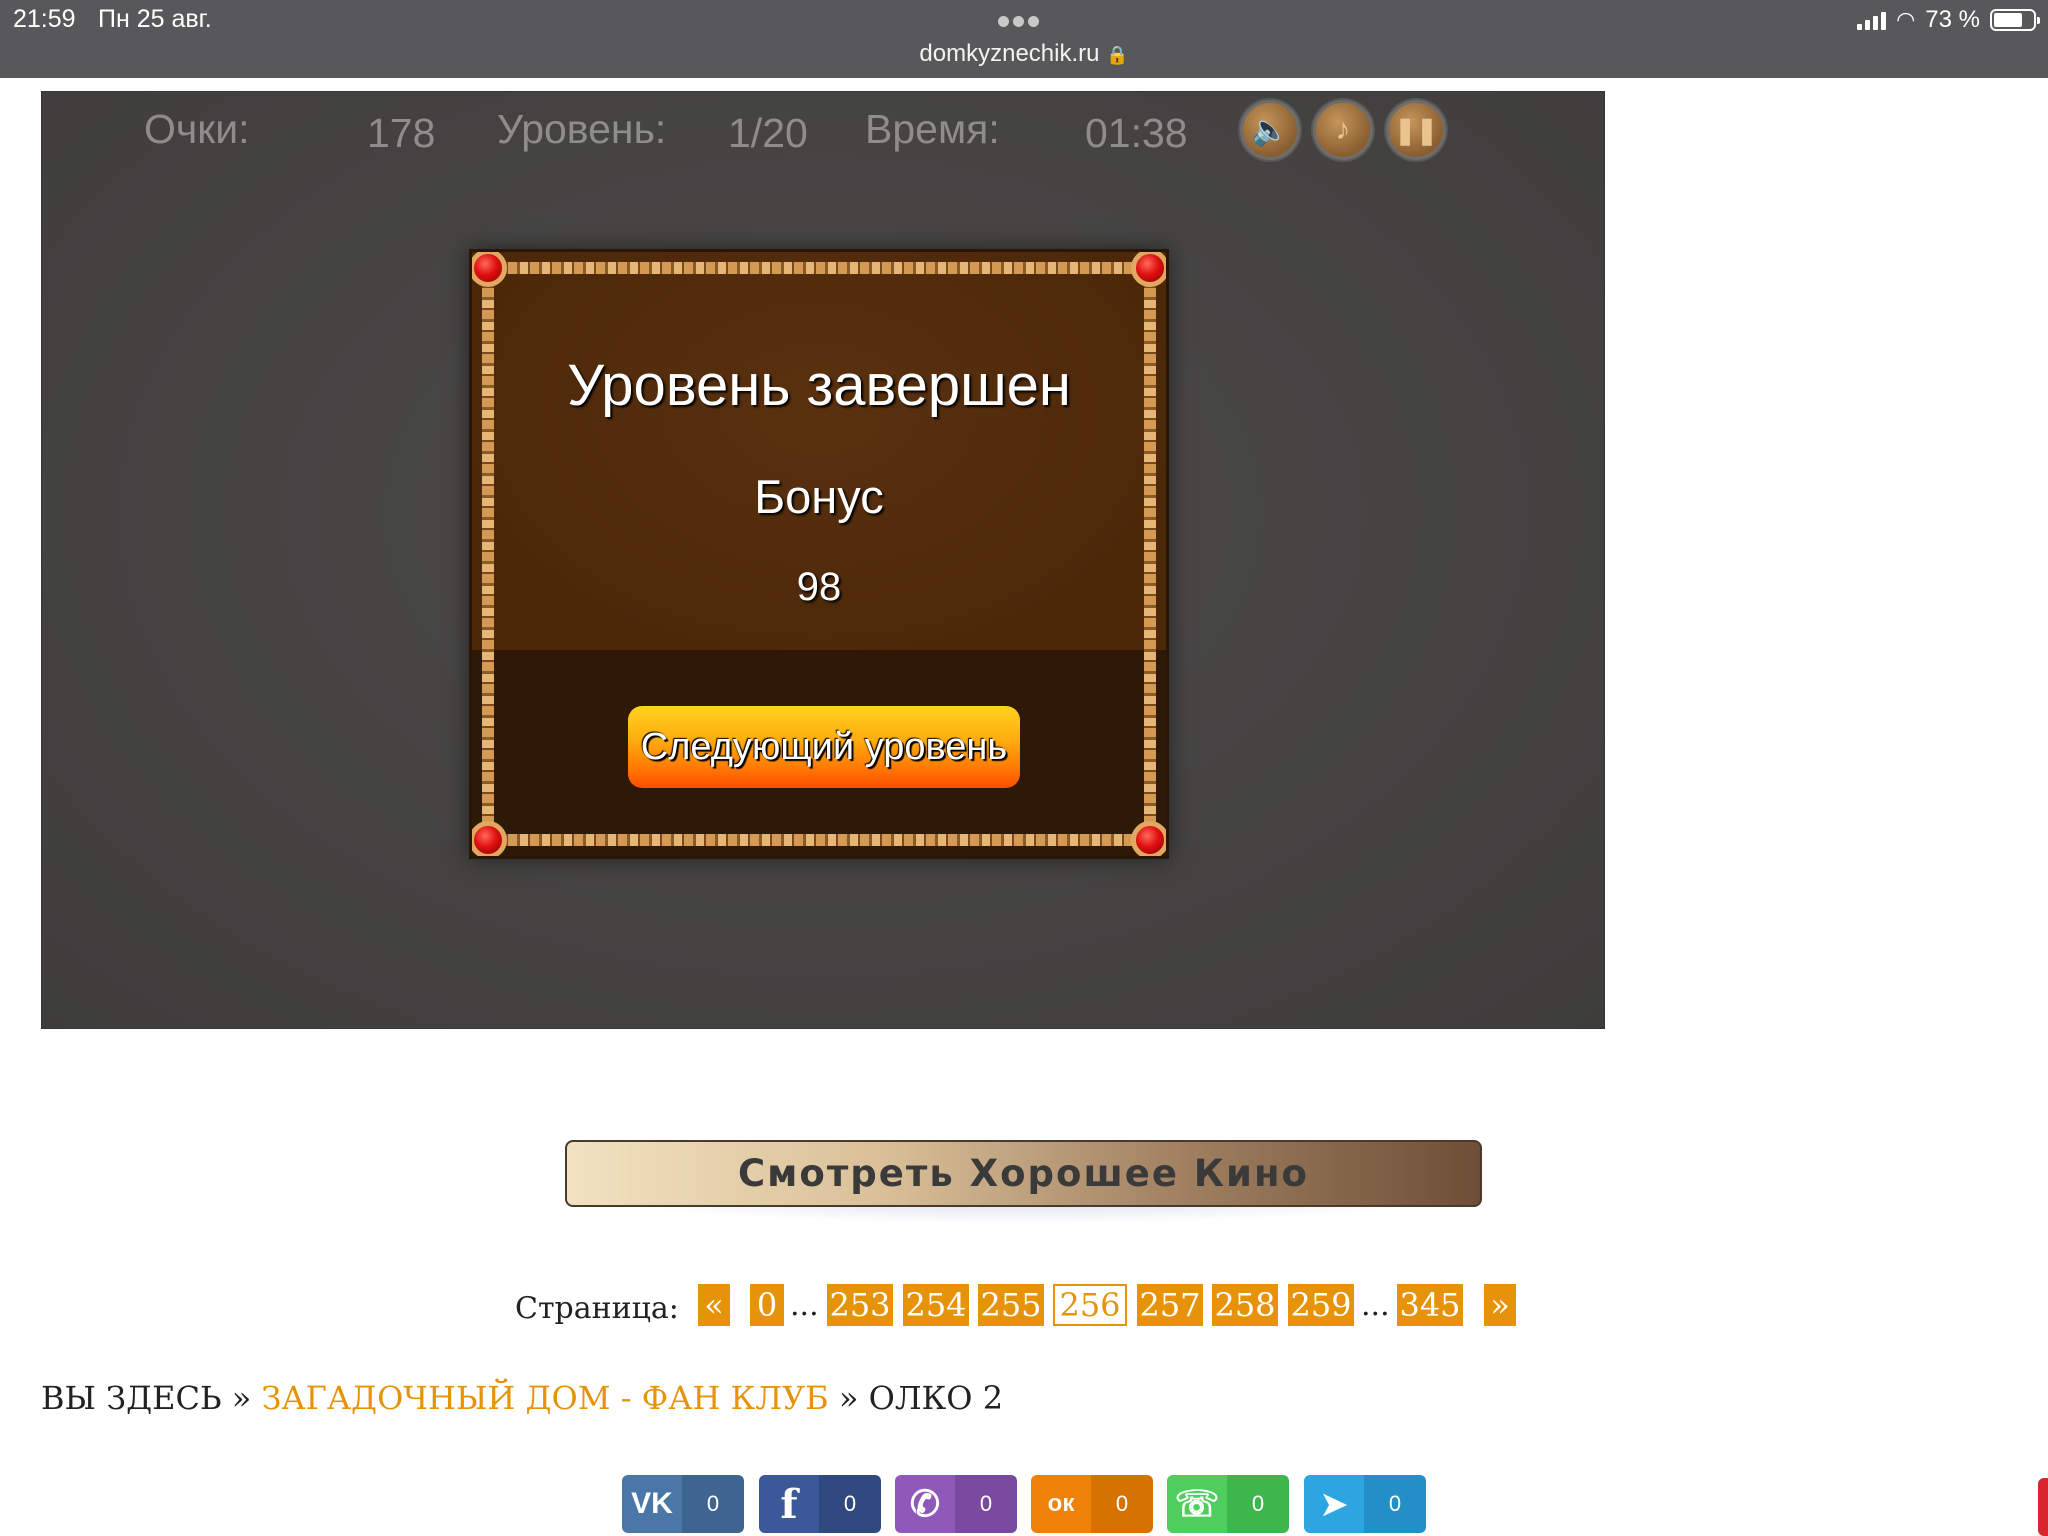  I want to click on breadcrumb-prefix: ВЫ ЗДЕСЬ, so click(131, 1398).